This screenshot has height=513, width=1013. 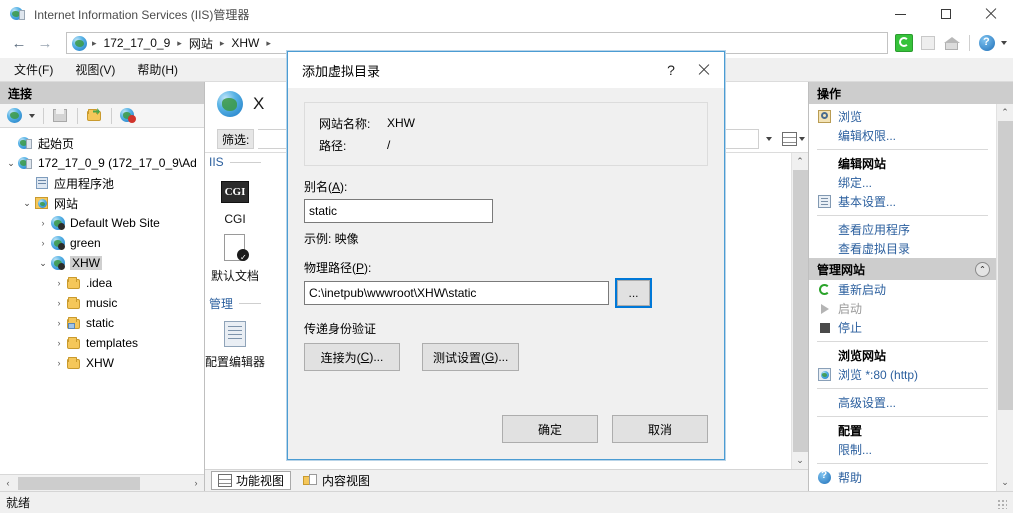 What do you see at coordinates (982, 269) in the screenshot?
I see `collapse-chevron-icon: ⌃` at bounding box center [982, 269].